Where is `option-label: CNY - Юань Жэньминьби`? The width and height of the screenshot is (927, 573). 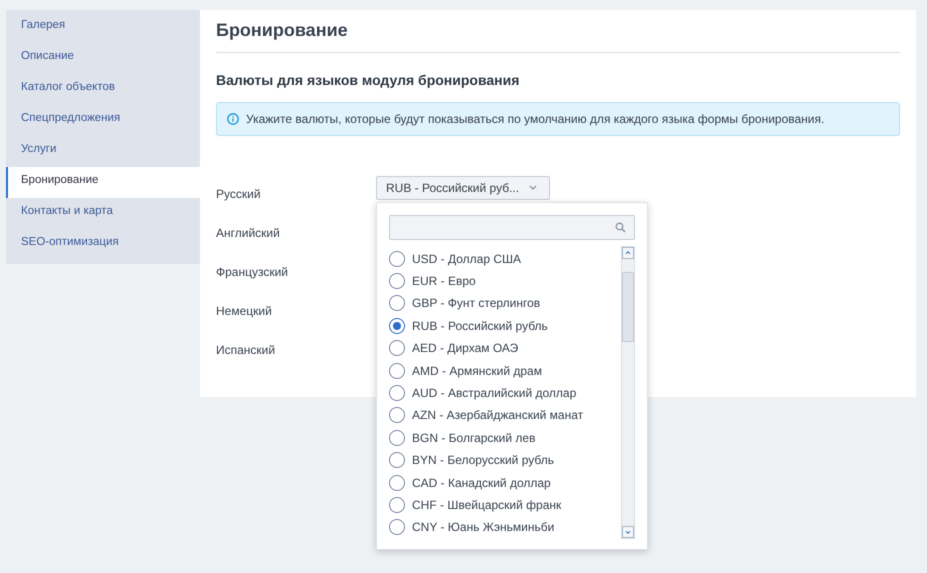 option-label: CNY - Юань Жэньминьби is located at coordinates (483, 527).